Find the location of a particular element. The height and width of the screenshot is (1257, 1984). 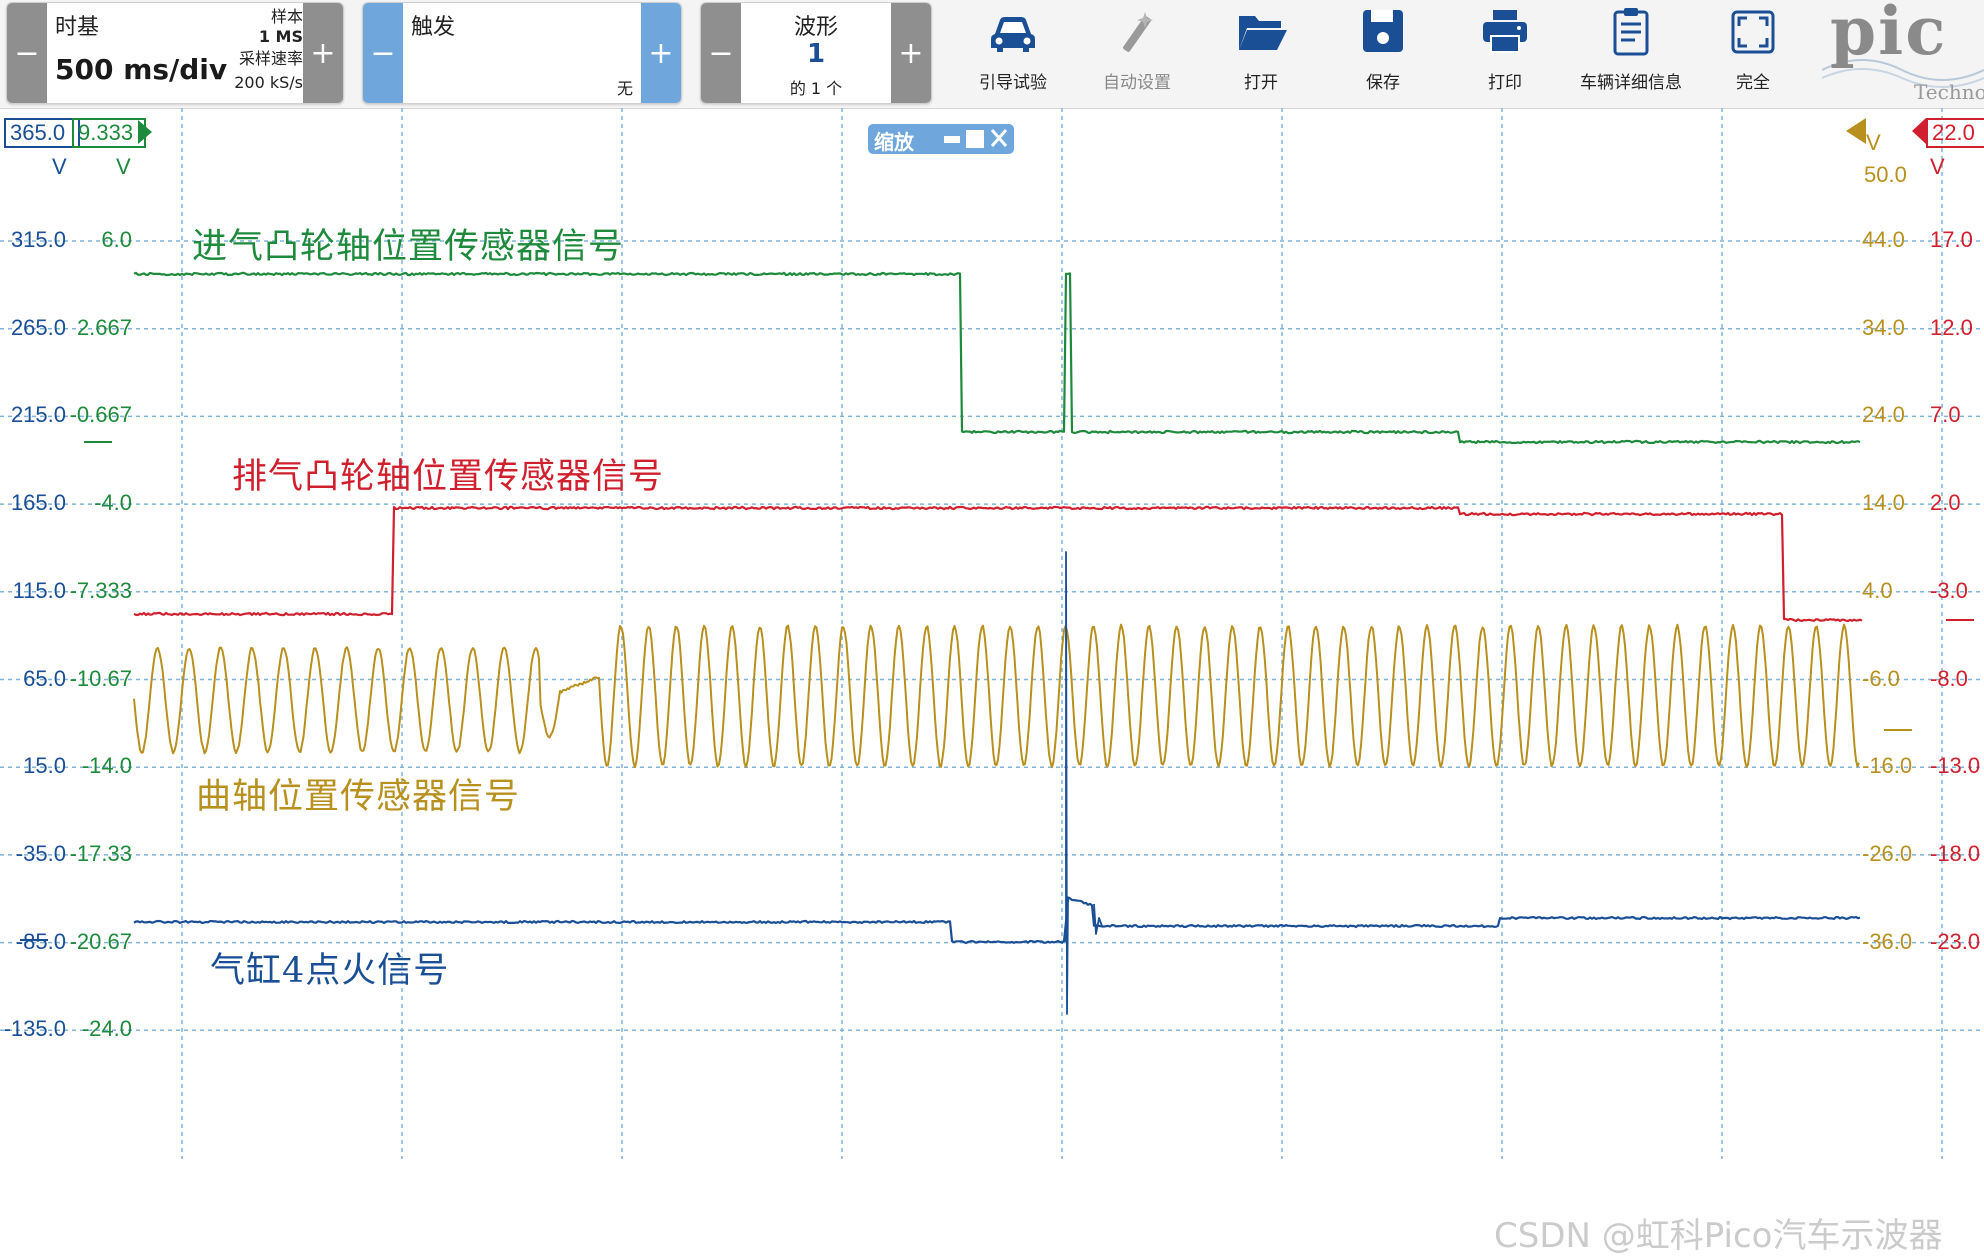

red-axis-tick-label: -18.0 is located at coordinates (1955, 854).